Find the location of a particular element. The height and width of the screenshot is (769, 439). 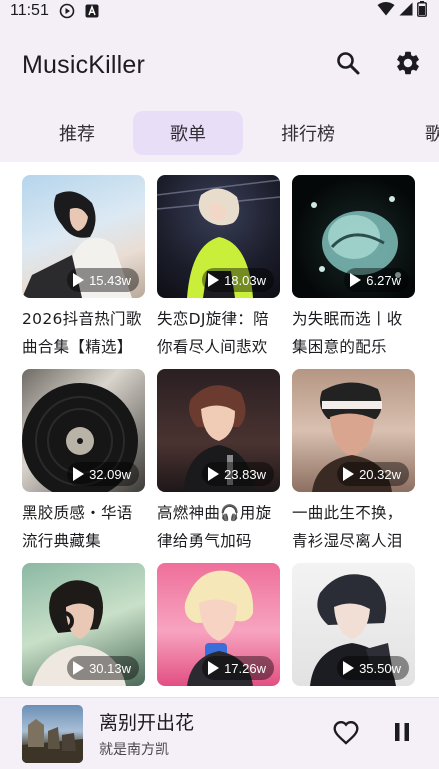

play-count-badge: 15.43w is located at coordinates (103, 280).